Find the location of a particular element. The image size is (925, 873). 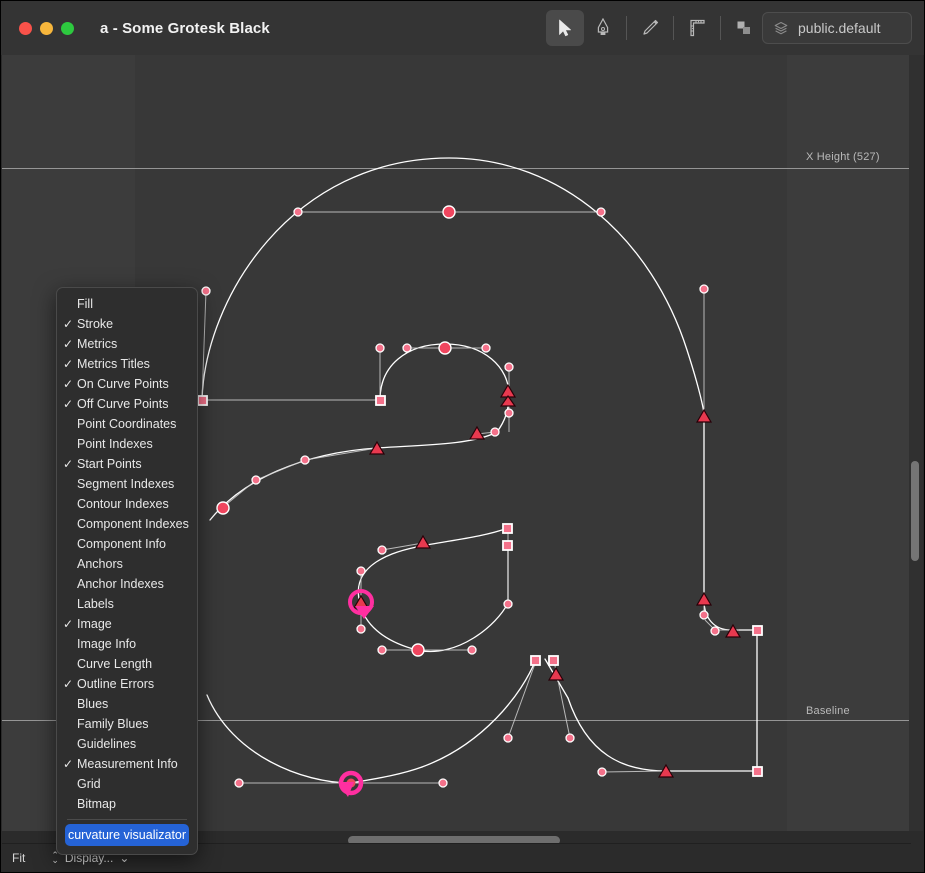

menu-item-component-info: Component Info is located at coordinates (127, 544).